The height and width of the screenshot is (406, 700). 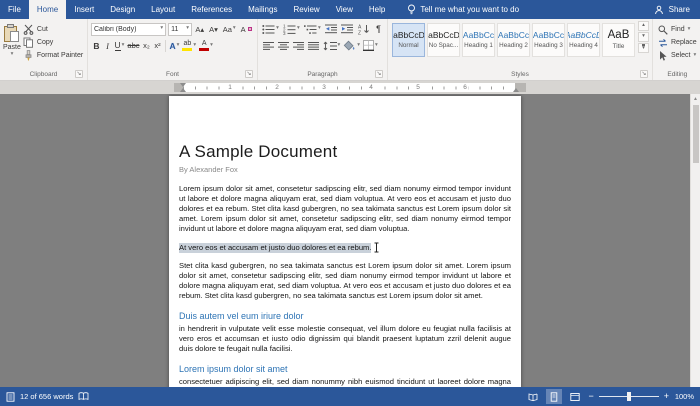 What do you see at coordinates (11, 33) in the screenshot?
I see `paste-icon` at bounding box center [11, 33].